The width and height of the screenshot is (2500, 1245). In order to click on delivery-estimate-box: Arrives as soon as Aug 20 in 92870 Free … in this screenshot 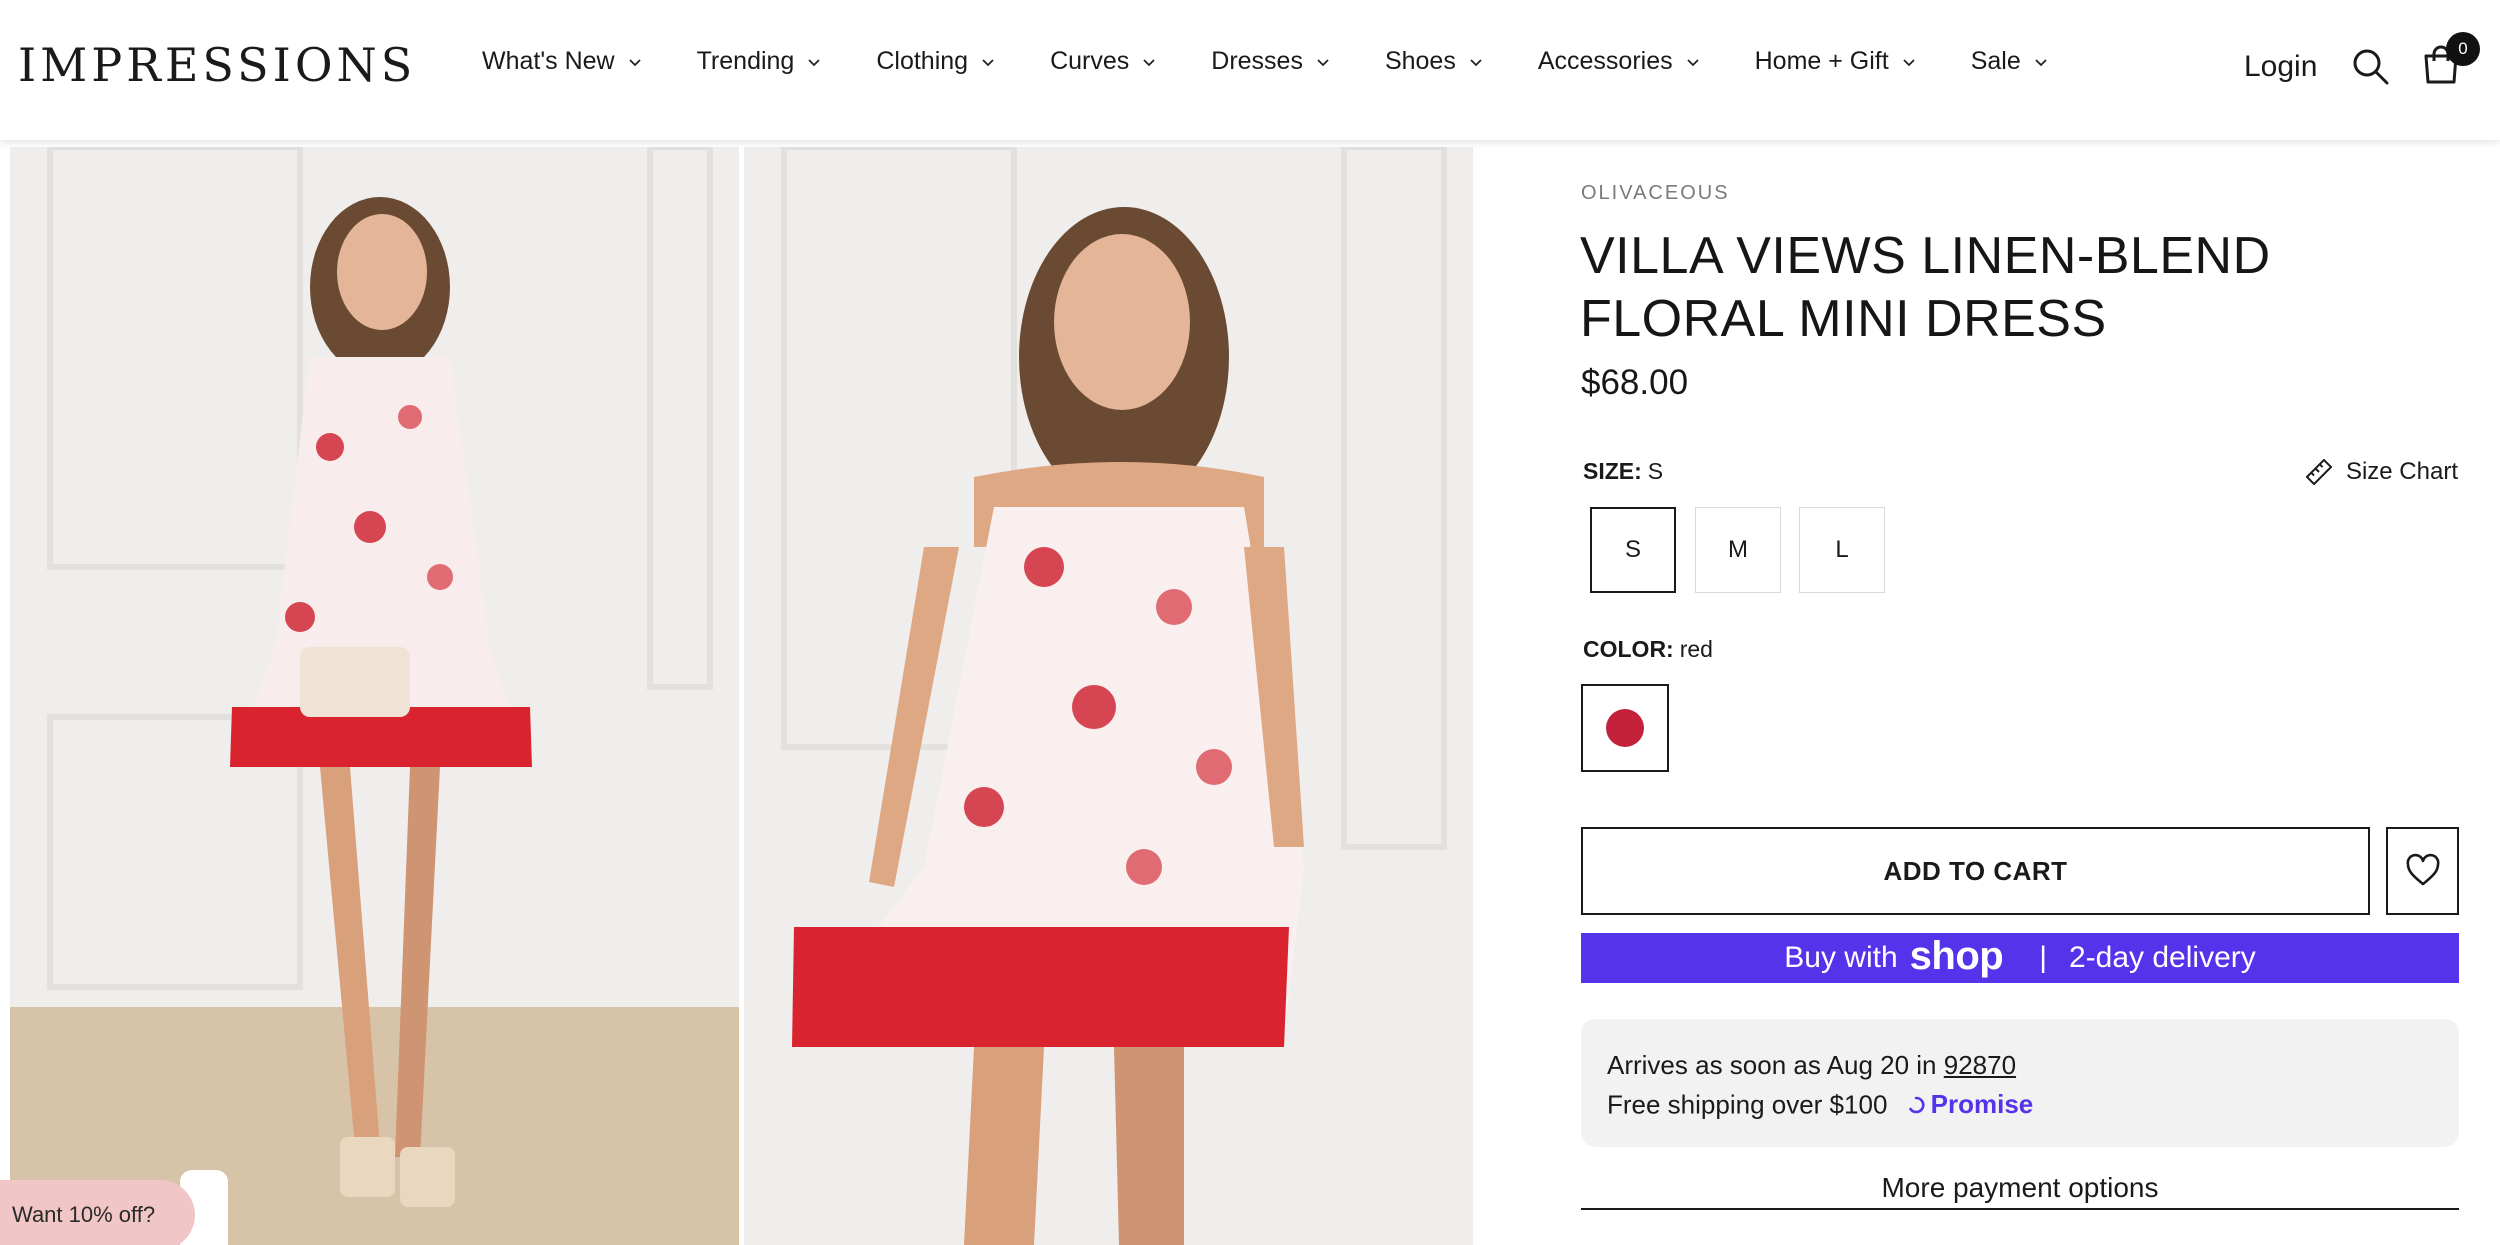, I will do `click(2020, 1083)`.